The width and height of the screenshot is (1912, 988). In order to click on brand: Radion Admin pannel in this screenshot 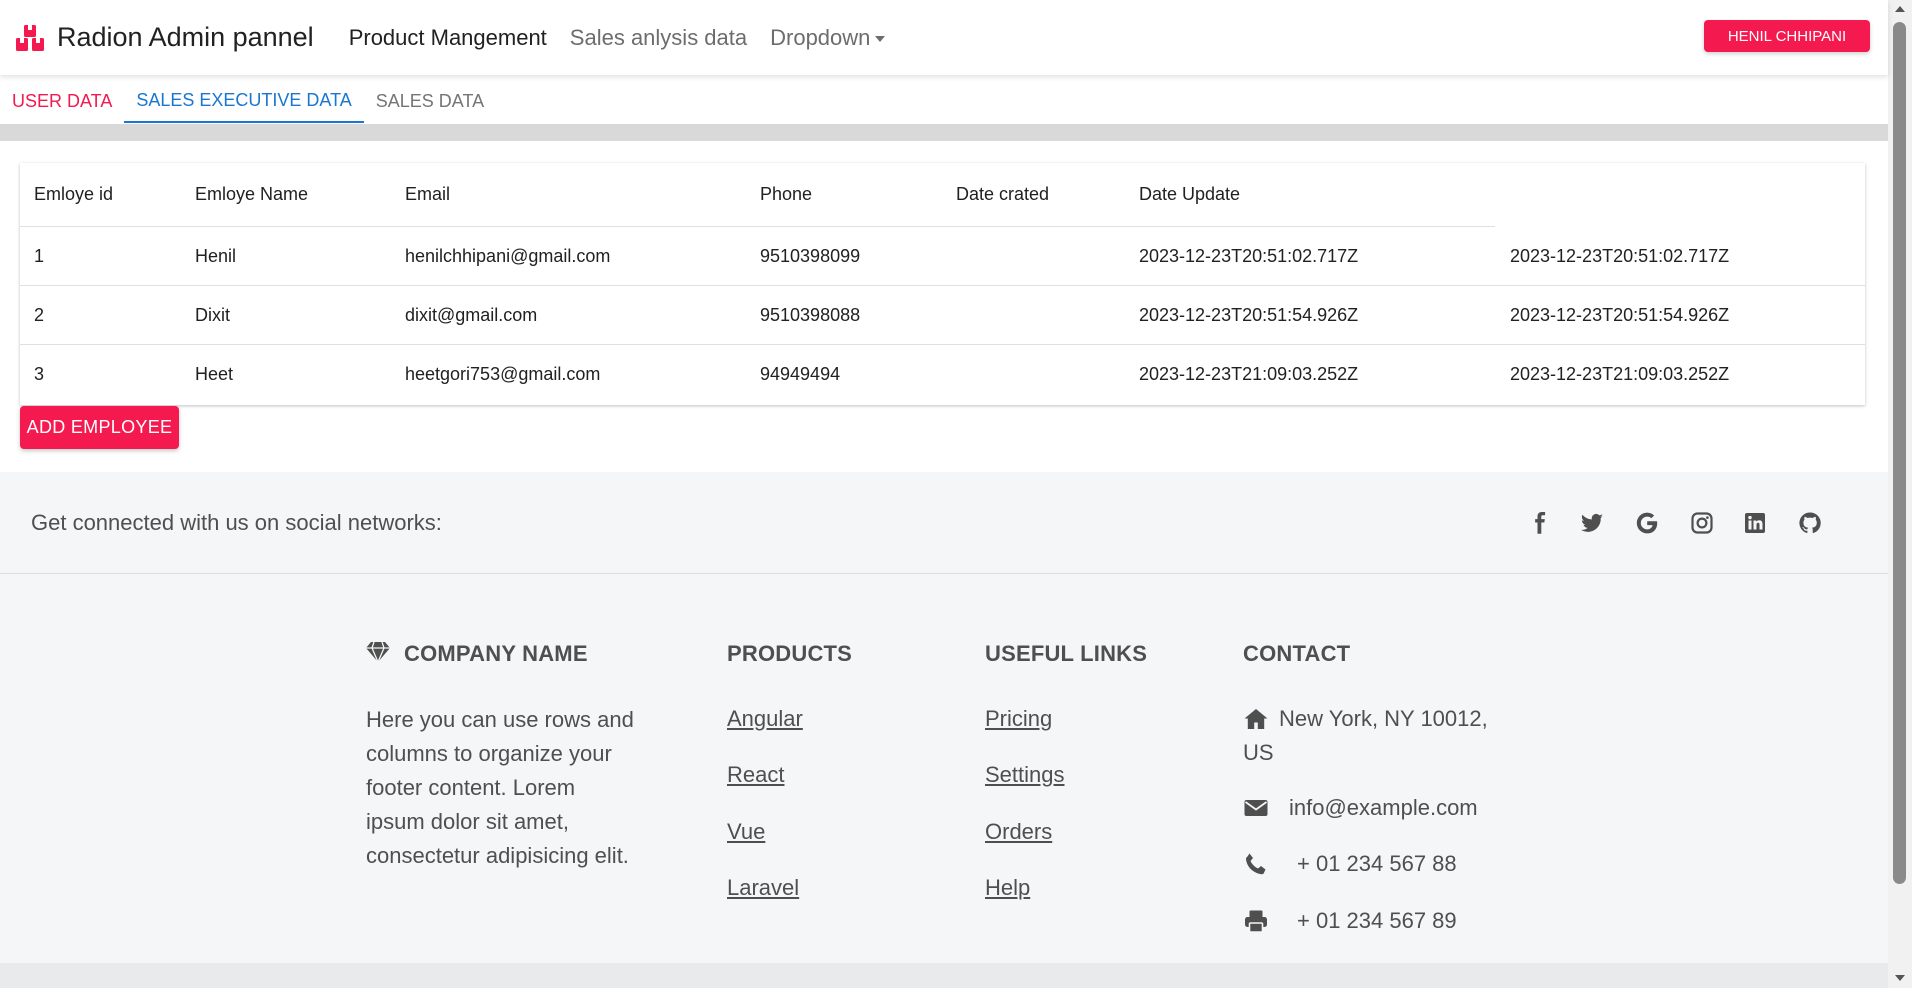, I will do `click(164, 38)`.